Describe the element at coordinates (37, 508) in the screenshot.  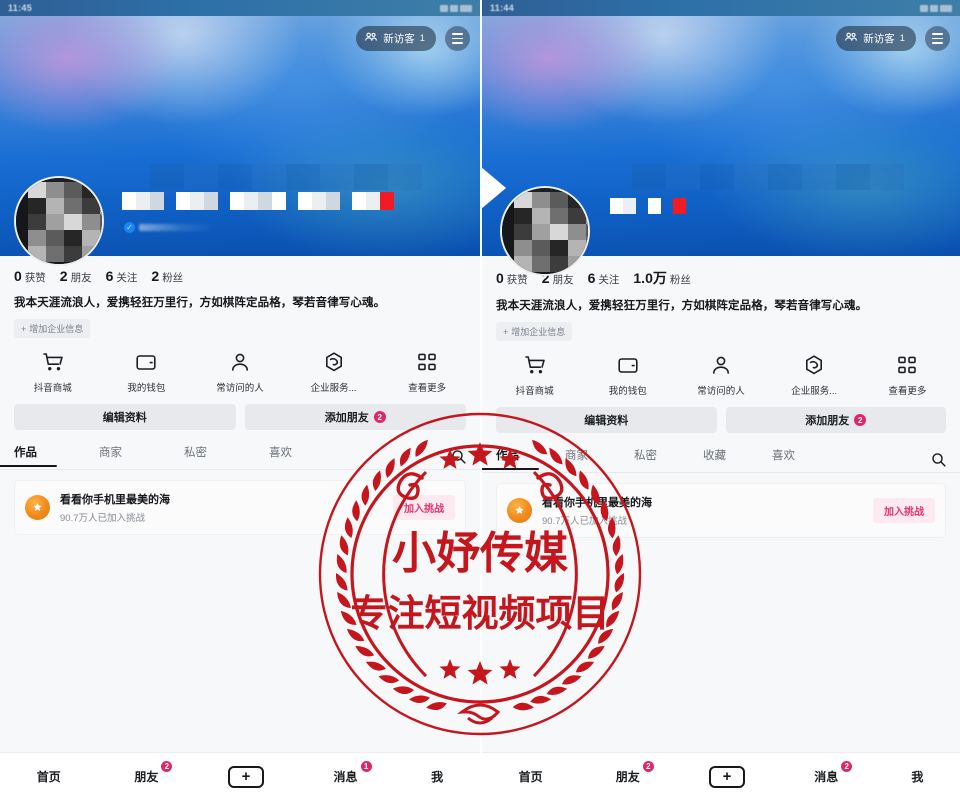
I see `challenge-plus-icon` at that location.